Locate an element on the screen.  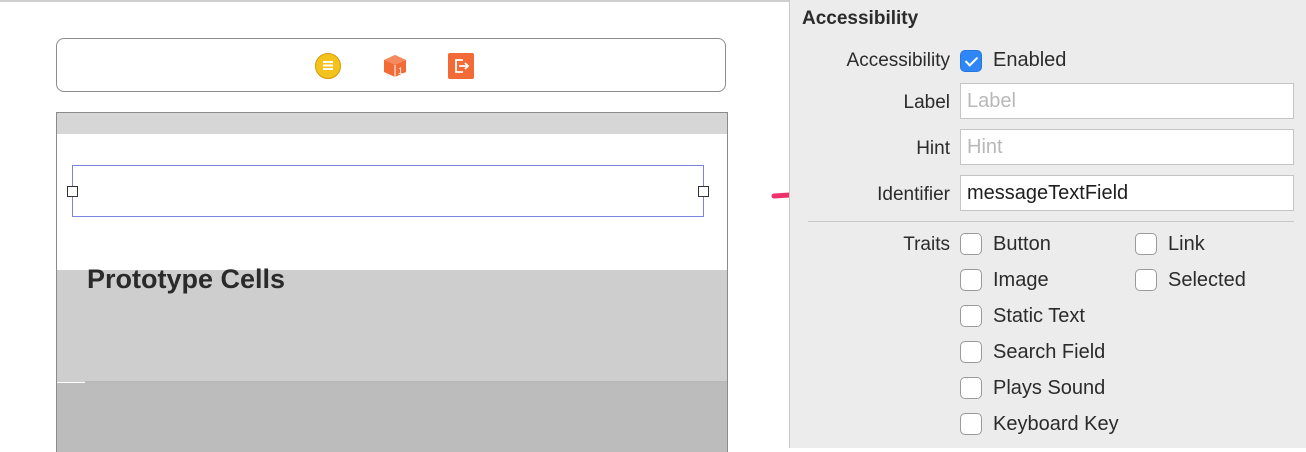
hint-row-label: Hint is located at coordinates (933, 148).